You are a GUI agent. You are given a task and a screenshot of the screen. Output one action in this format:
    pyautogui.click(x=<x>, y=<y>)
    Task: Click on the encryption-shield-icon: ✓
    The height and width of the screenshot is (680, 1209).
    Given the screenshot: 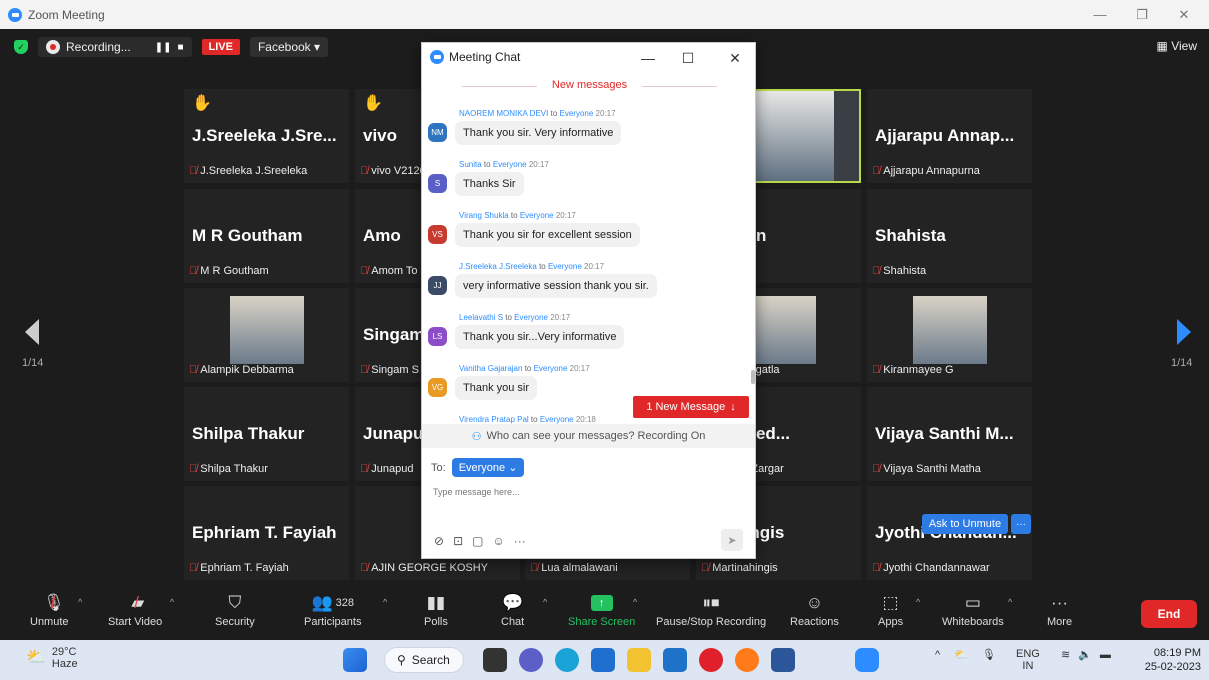 What is the action you would take?
    pyautogui.click(x=21, y=47)
    